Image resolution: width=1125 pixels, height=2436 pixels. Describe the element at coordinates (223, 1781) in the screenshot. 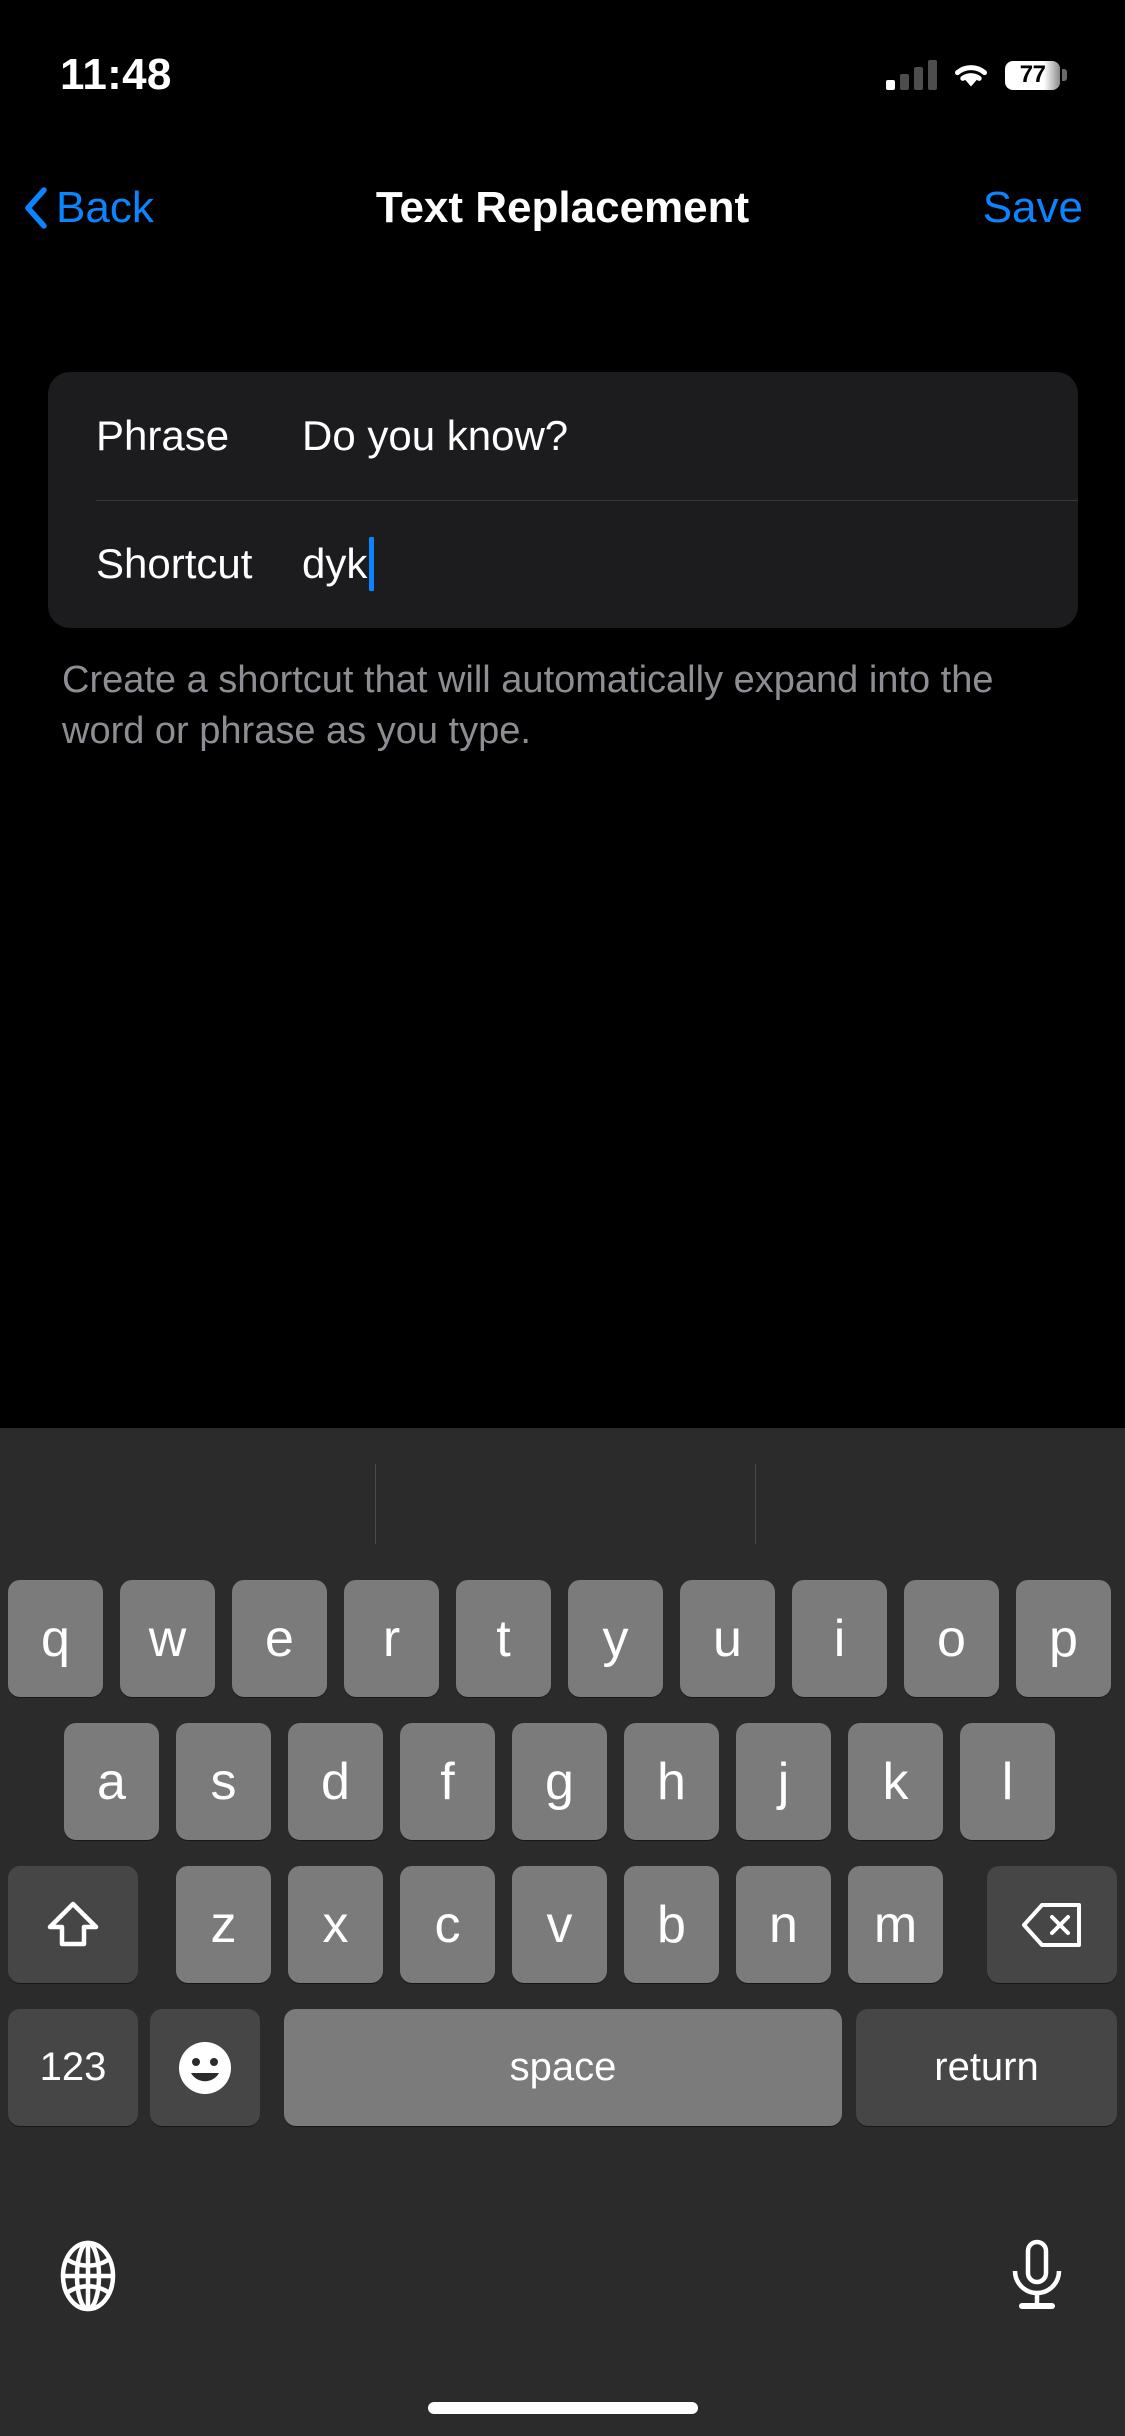

I see `key-s: s` at that location.